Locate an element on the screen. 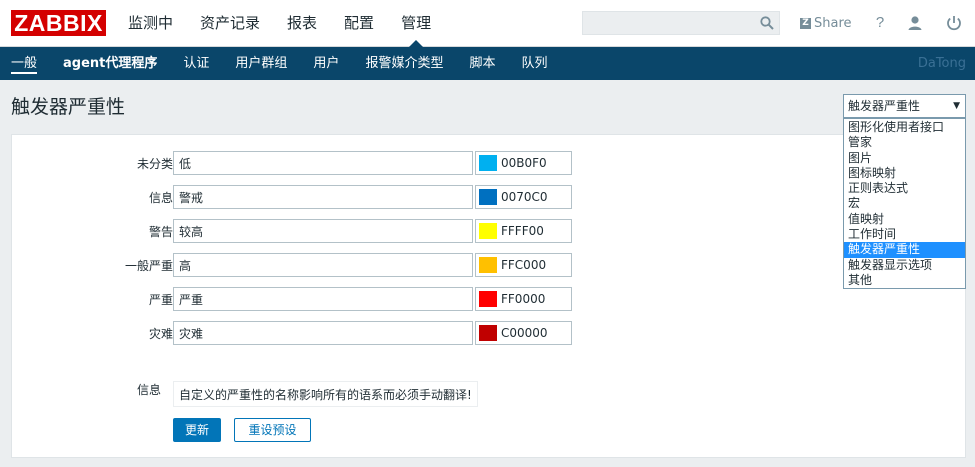 The height and width of the screenshot is (467, 975). sub-nav-queue: 队列 is located at coordinates (534, 63).